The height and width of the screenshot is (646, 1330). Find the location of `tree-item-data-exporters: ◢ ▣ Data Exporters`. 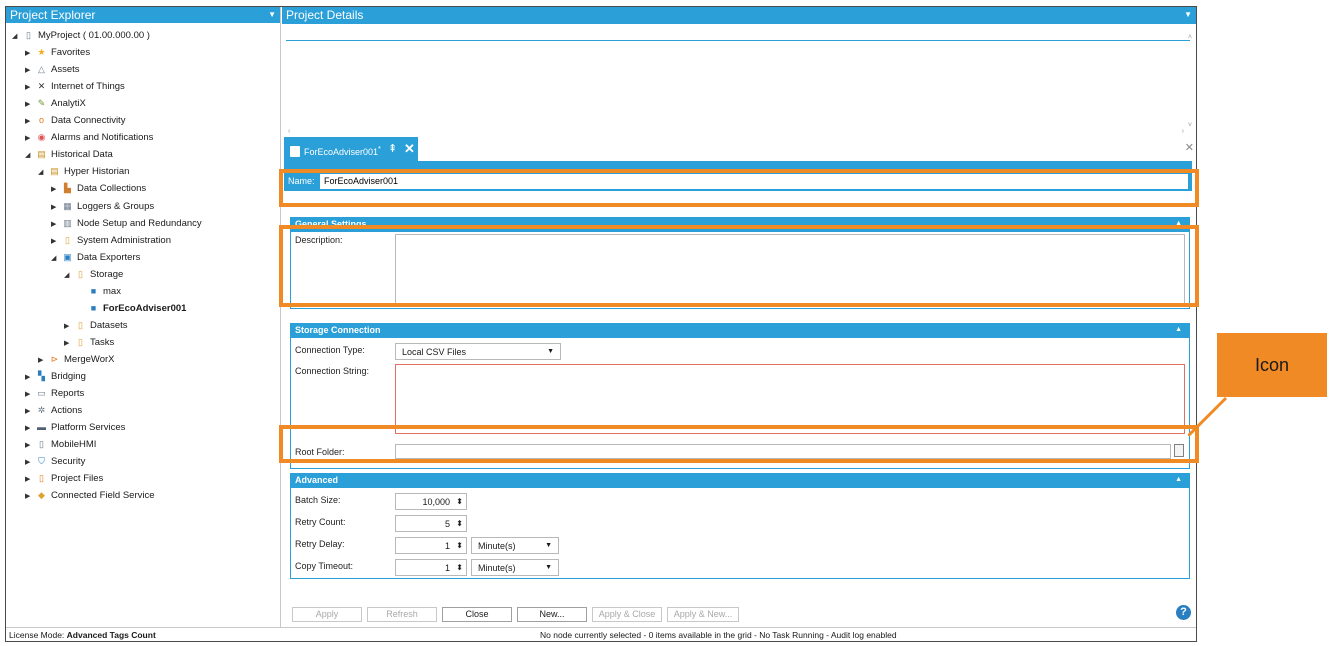

tree-item-data-exporters: ◢ ▣ Data Exporters is located at coordinates (95, 257).